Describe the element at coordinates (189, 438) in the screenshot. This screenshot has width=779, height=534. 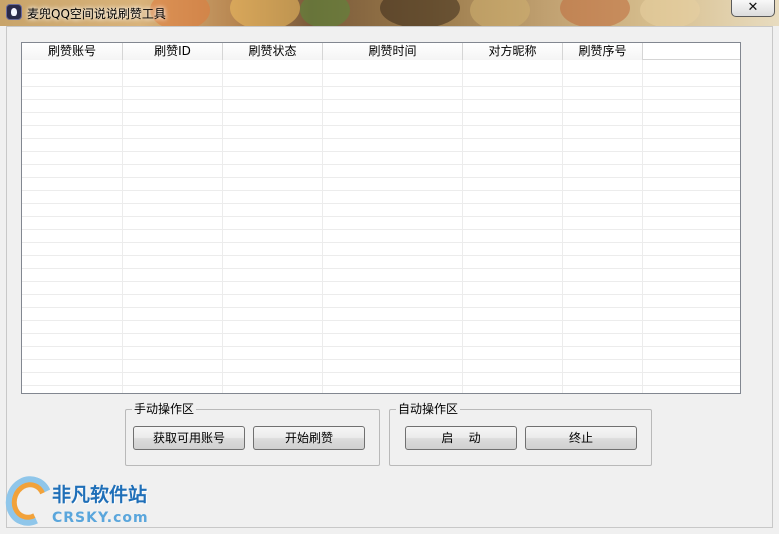
I see `get-available-accounts-button: 获取可用账号` at that location.